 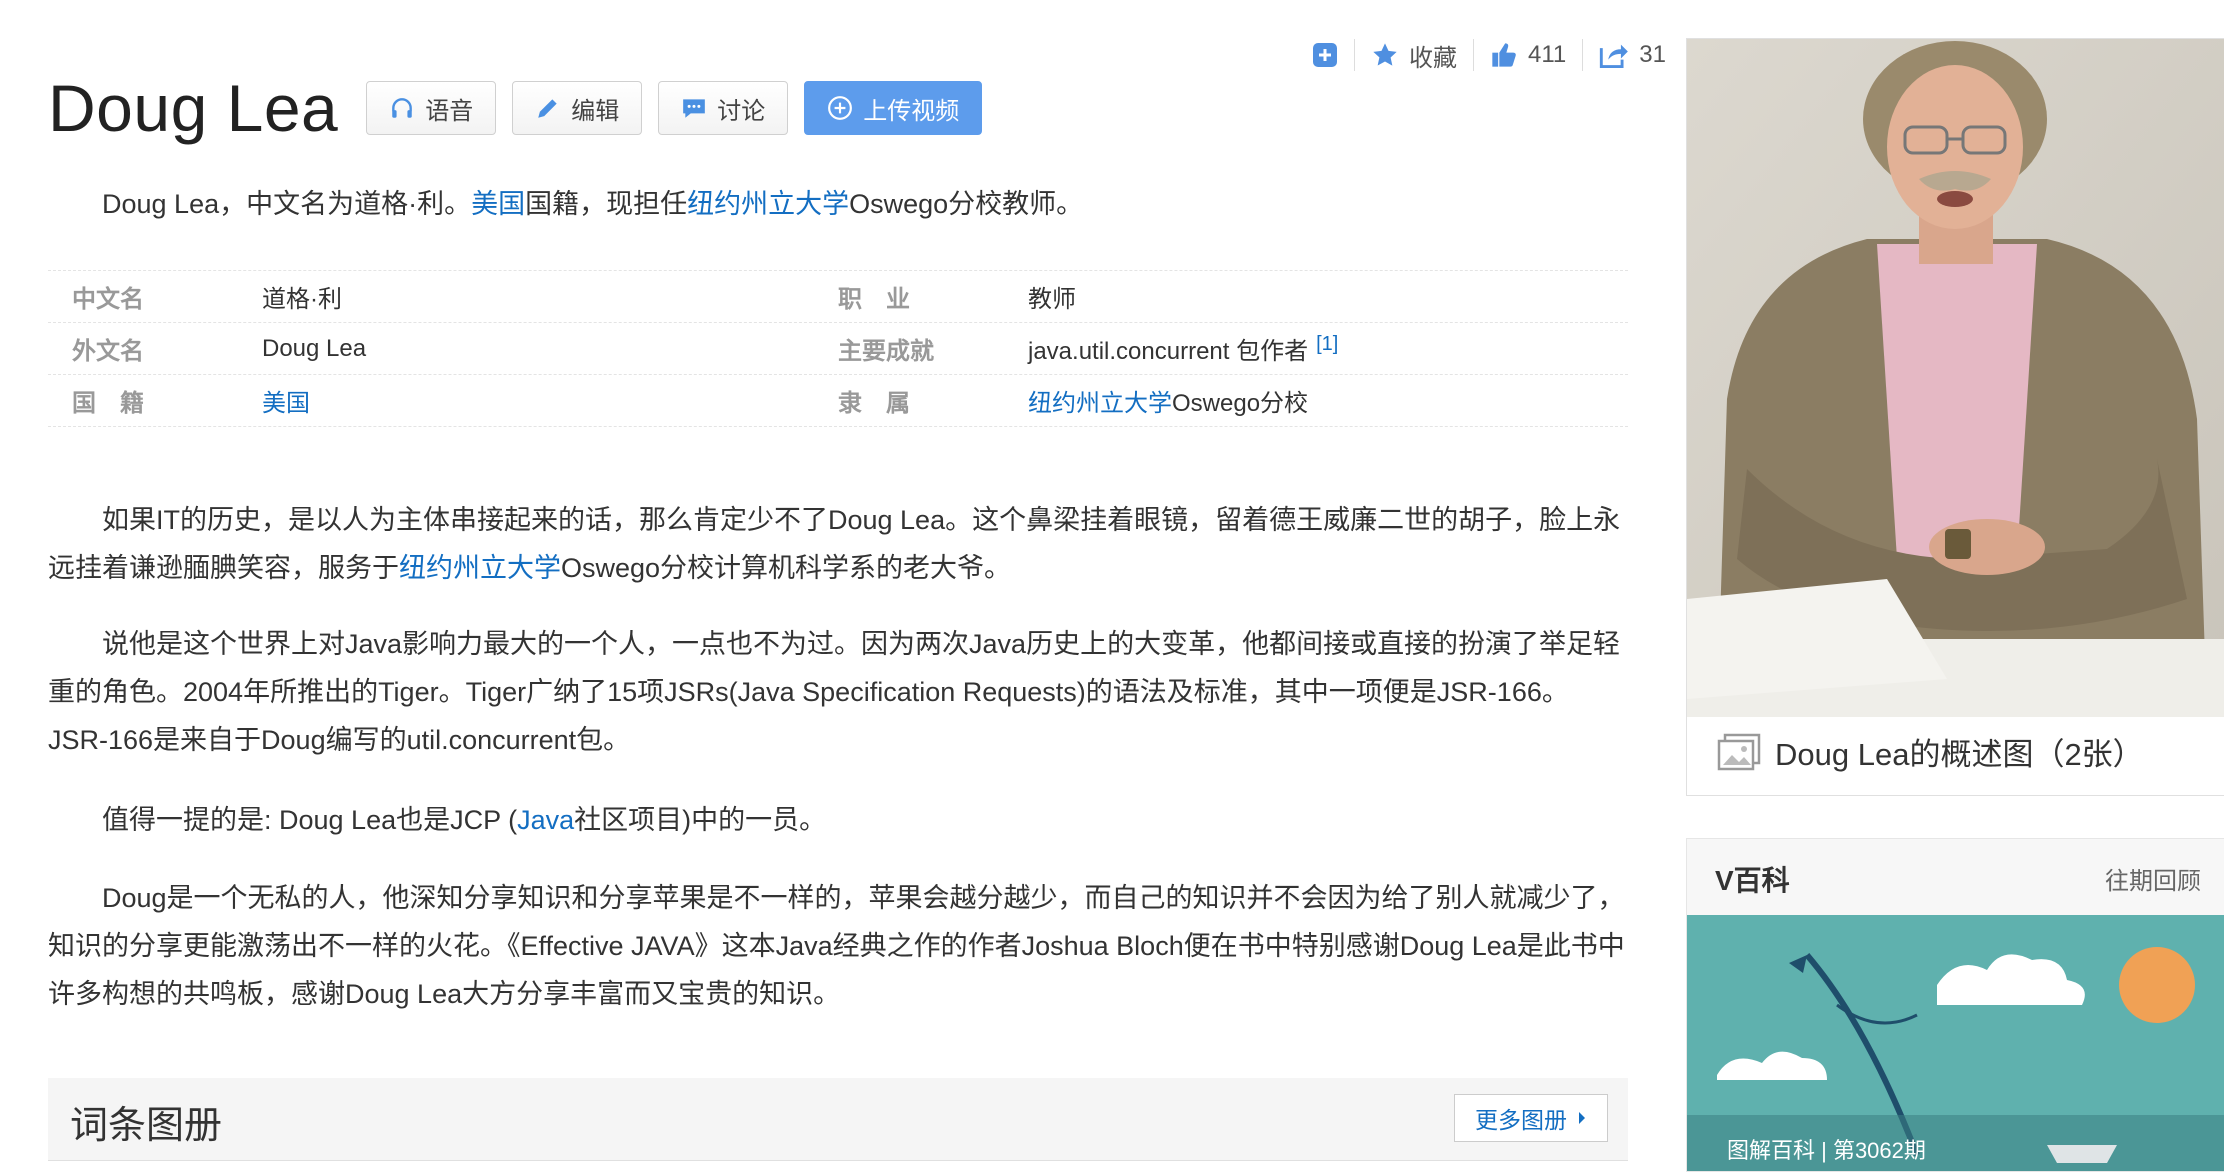 What do you see at coordinates (402, 108) in the screenshot?
I see `headphones-icon` at bounding box center [402, 108].